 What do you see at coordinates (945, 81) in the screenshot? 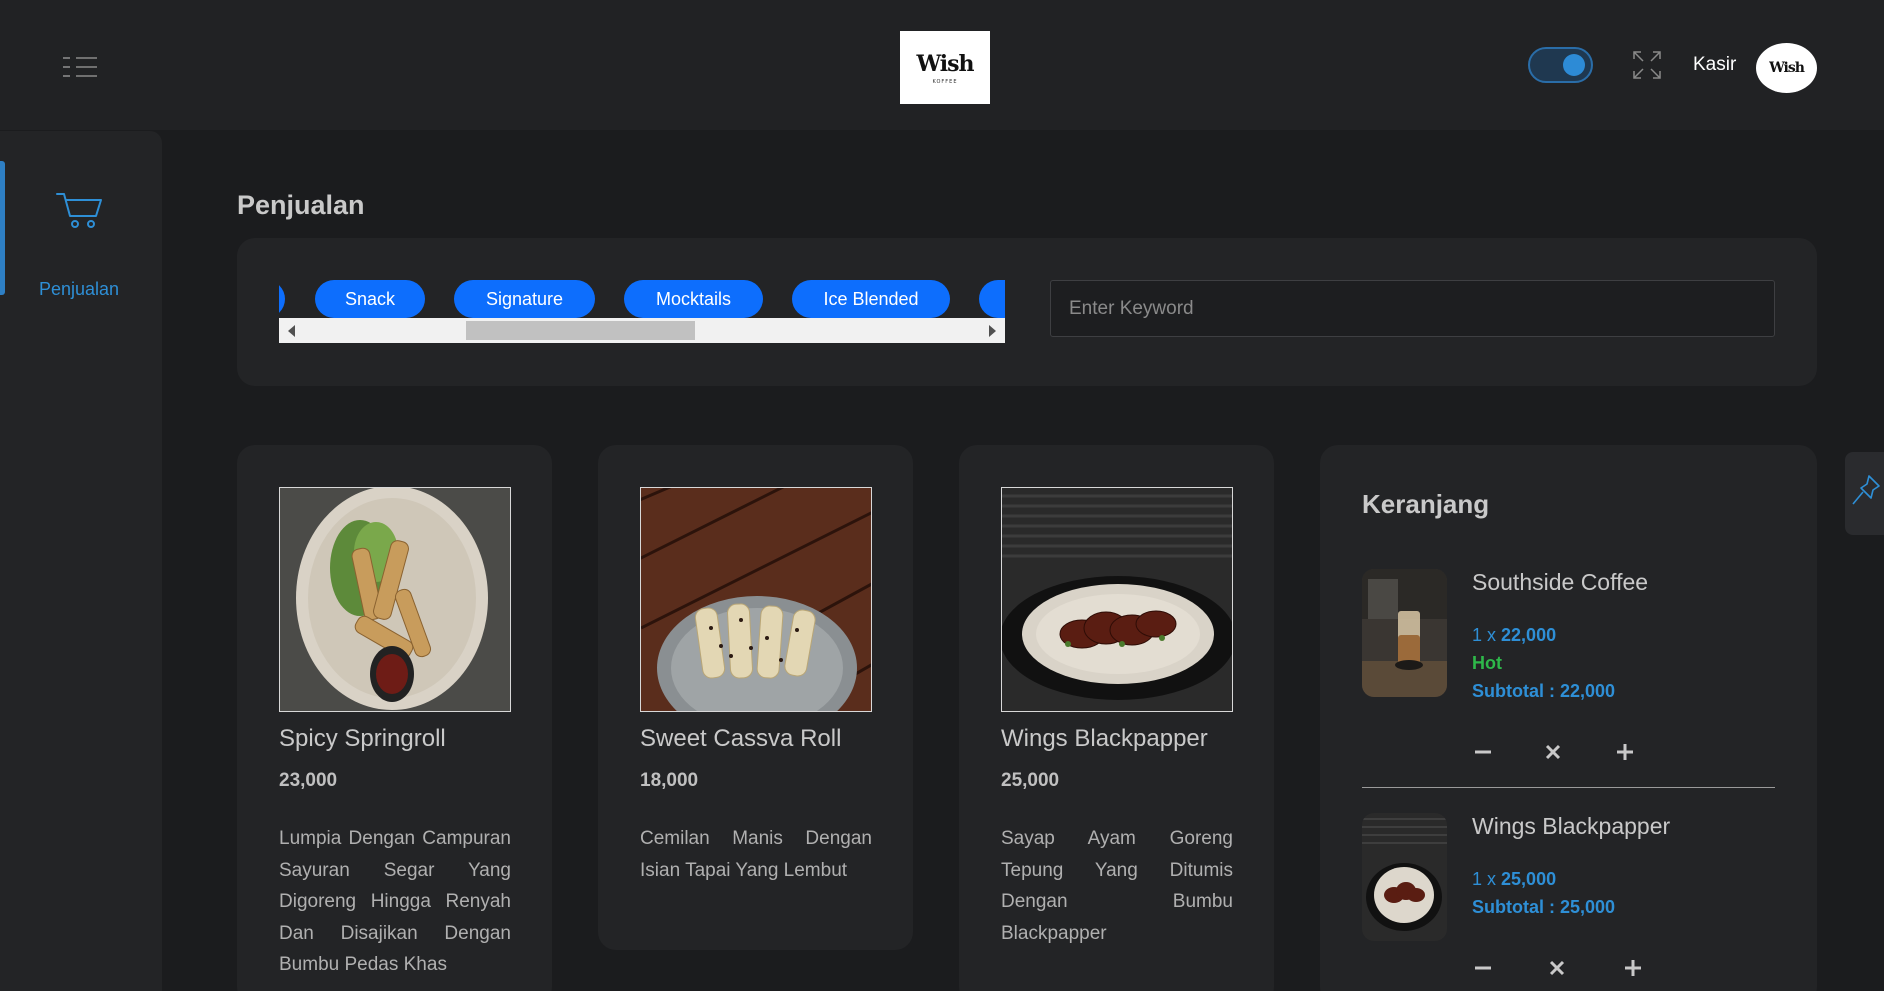
I see `logo-subtext: KOFFEE` at bounding box center [945, 81].